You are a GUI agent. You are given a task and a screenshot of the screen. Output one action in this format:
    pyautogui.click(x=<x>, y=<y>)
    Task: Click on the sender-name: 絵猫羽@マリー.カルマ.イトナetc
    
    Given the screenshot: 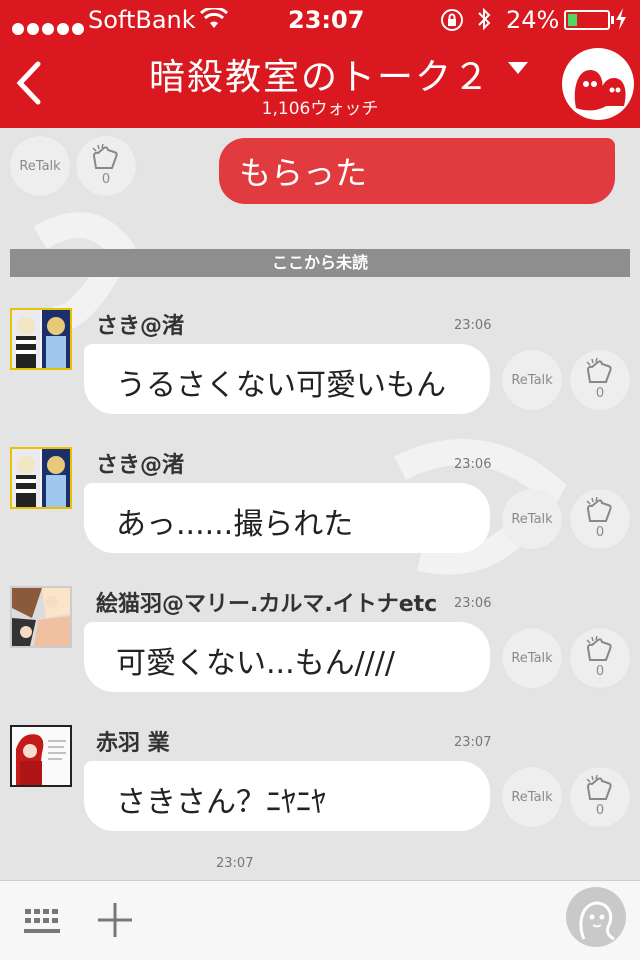 What is the action you would take?
    pyautogui.click(x=267, y=604)
    